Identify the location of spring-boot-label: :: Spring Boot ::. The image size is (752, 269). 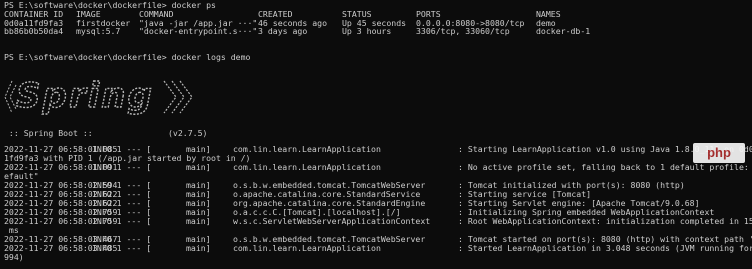
(48, 133).